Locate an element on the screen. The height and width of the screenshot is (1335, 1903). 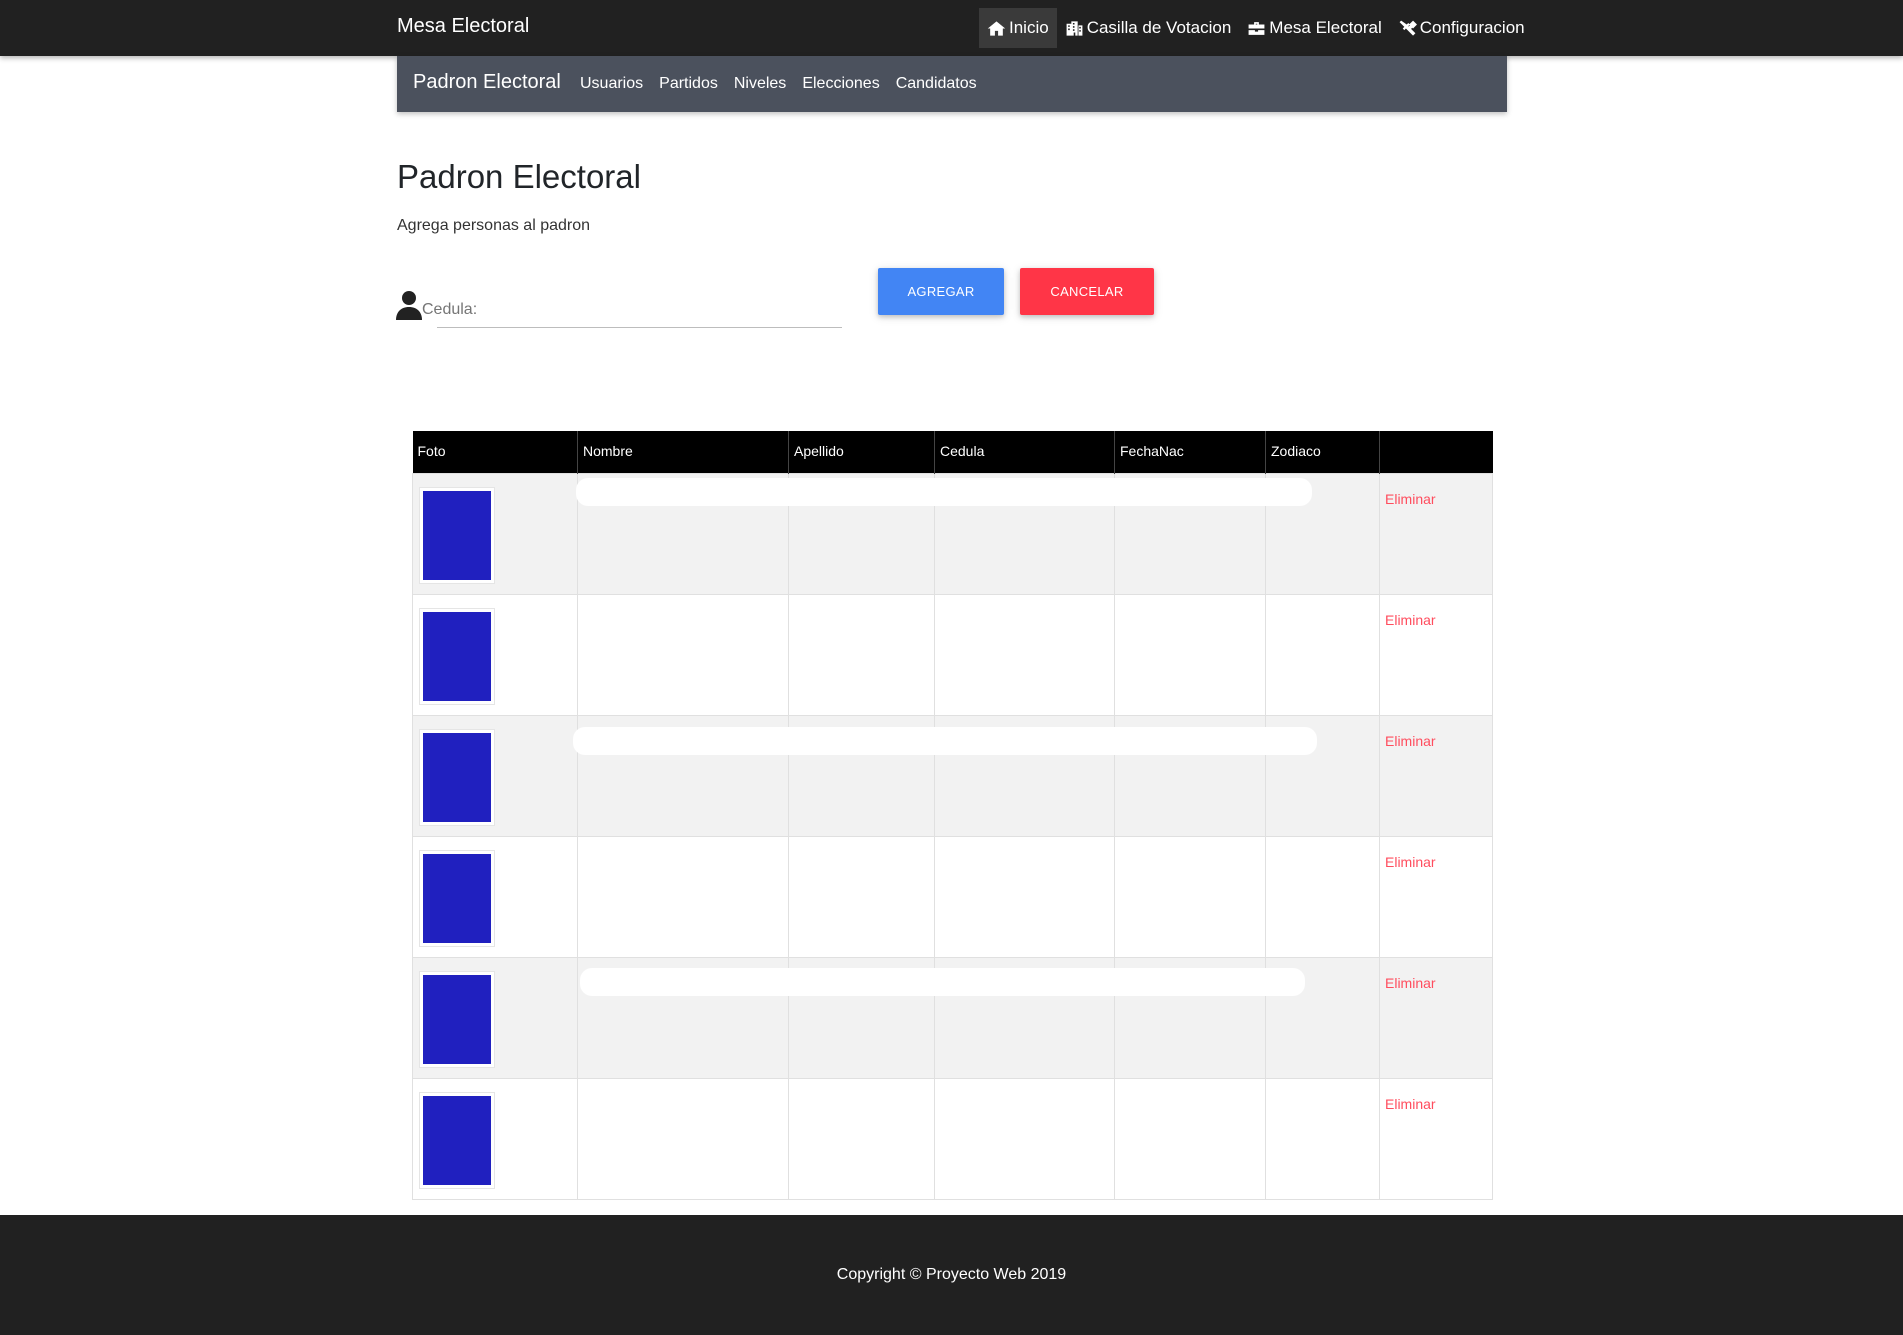
user-icon is located at coordinates (409, 305).